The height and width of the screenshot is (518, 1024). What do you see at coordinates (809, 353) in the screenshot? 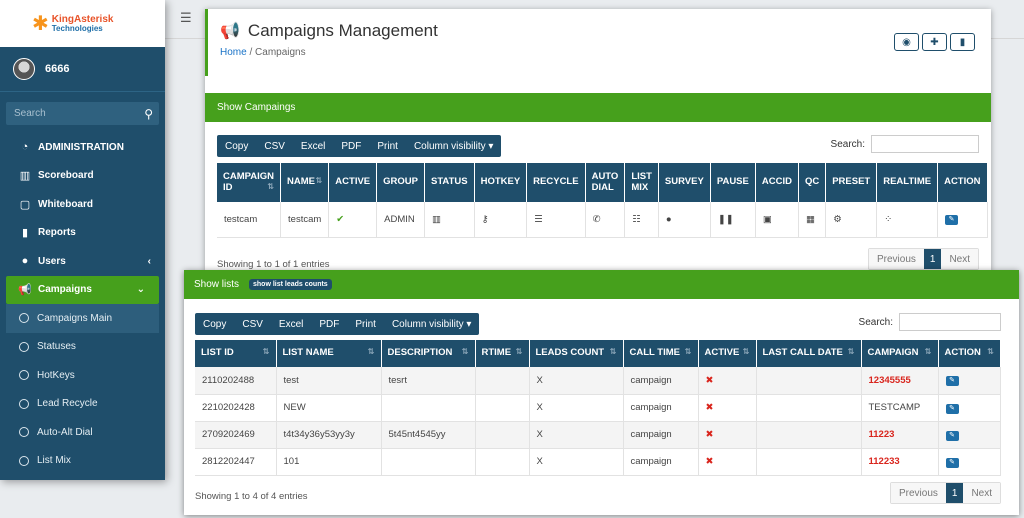
I see `col-last-call-date: LAST CALL DATE ⇅` at bounding box center [809, 353].